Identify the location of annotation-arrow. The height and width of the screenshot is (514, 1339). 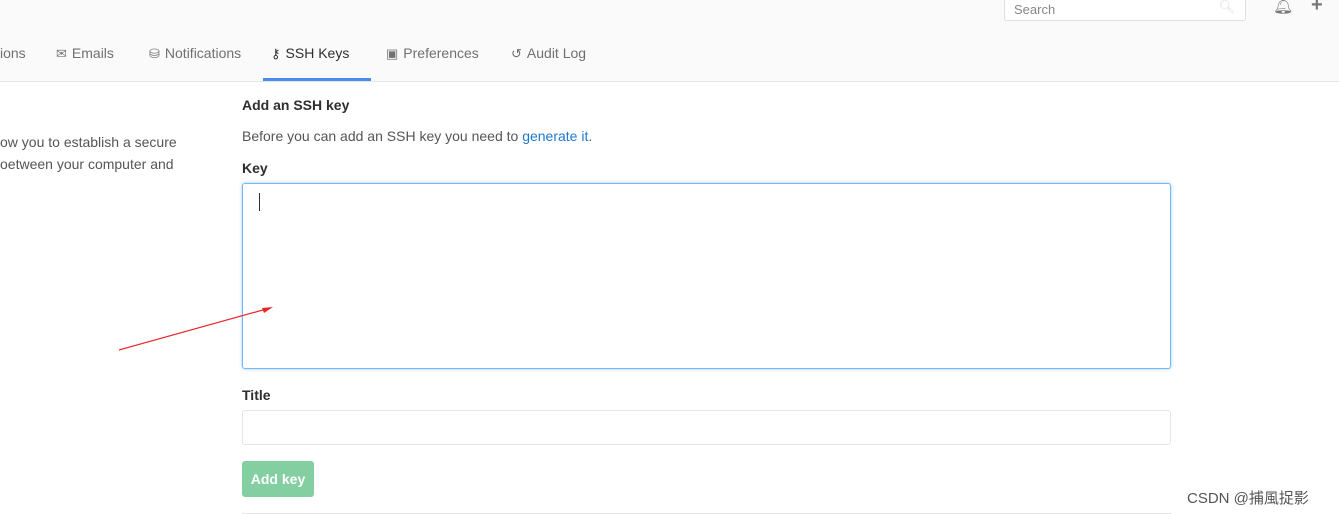
(195, 329).